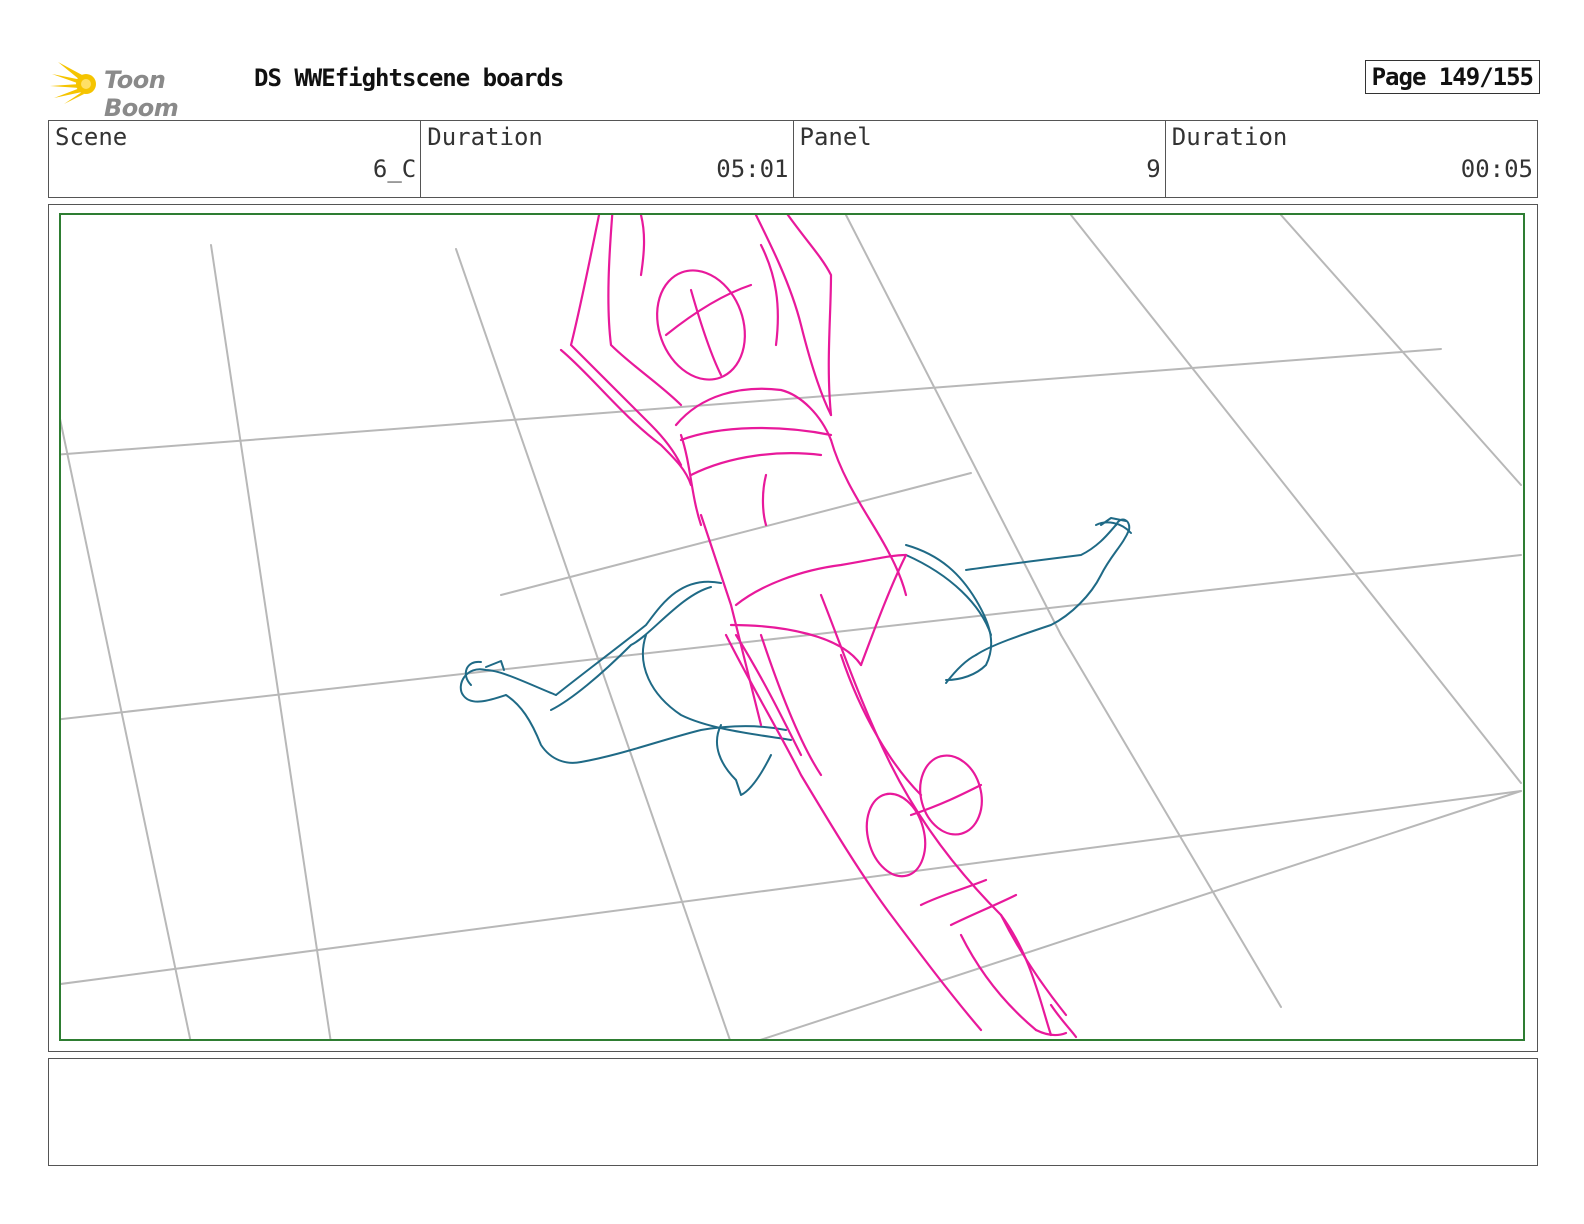 This screenshot has height=1224, width=1584. I want to click on panel-duration-cell: Duration 00:05, so click(1351, 159).